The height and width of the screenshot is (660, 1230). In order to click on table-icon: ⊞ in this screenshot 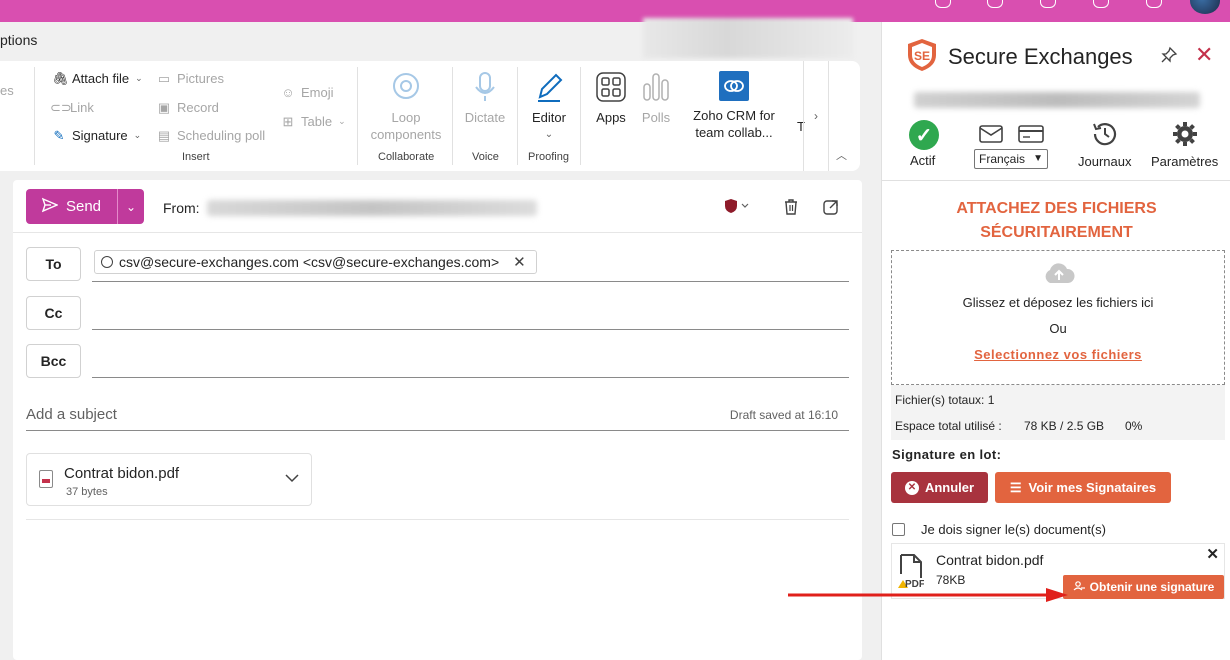, I will do `click(288, 121)`.